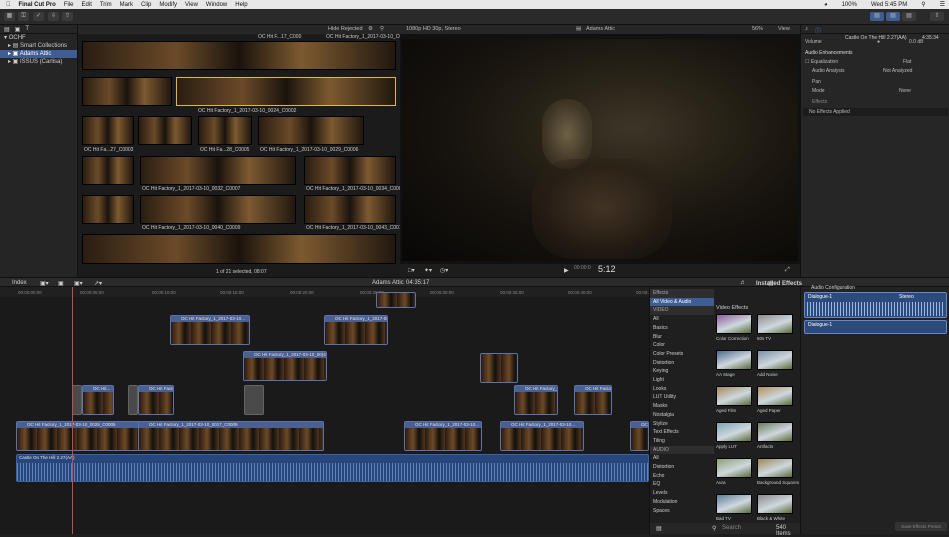 The image size is (949, 537). I want to click on mode-value: None, so click(905, 91).